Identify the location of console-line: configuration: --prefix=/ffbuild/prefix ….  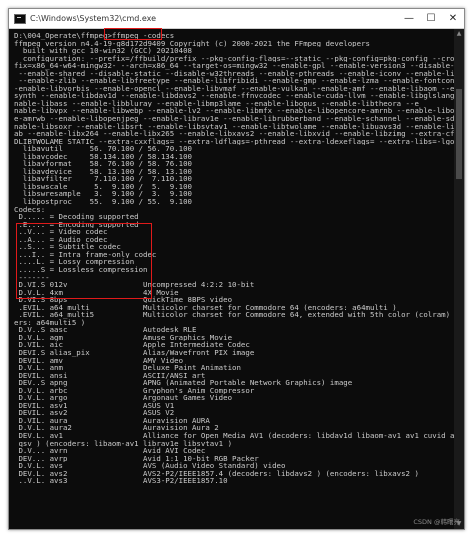
(234, 58).